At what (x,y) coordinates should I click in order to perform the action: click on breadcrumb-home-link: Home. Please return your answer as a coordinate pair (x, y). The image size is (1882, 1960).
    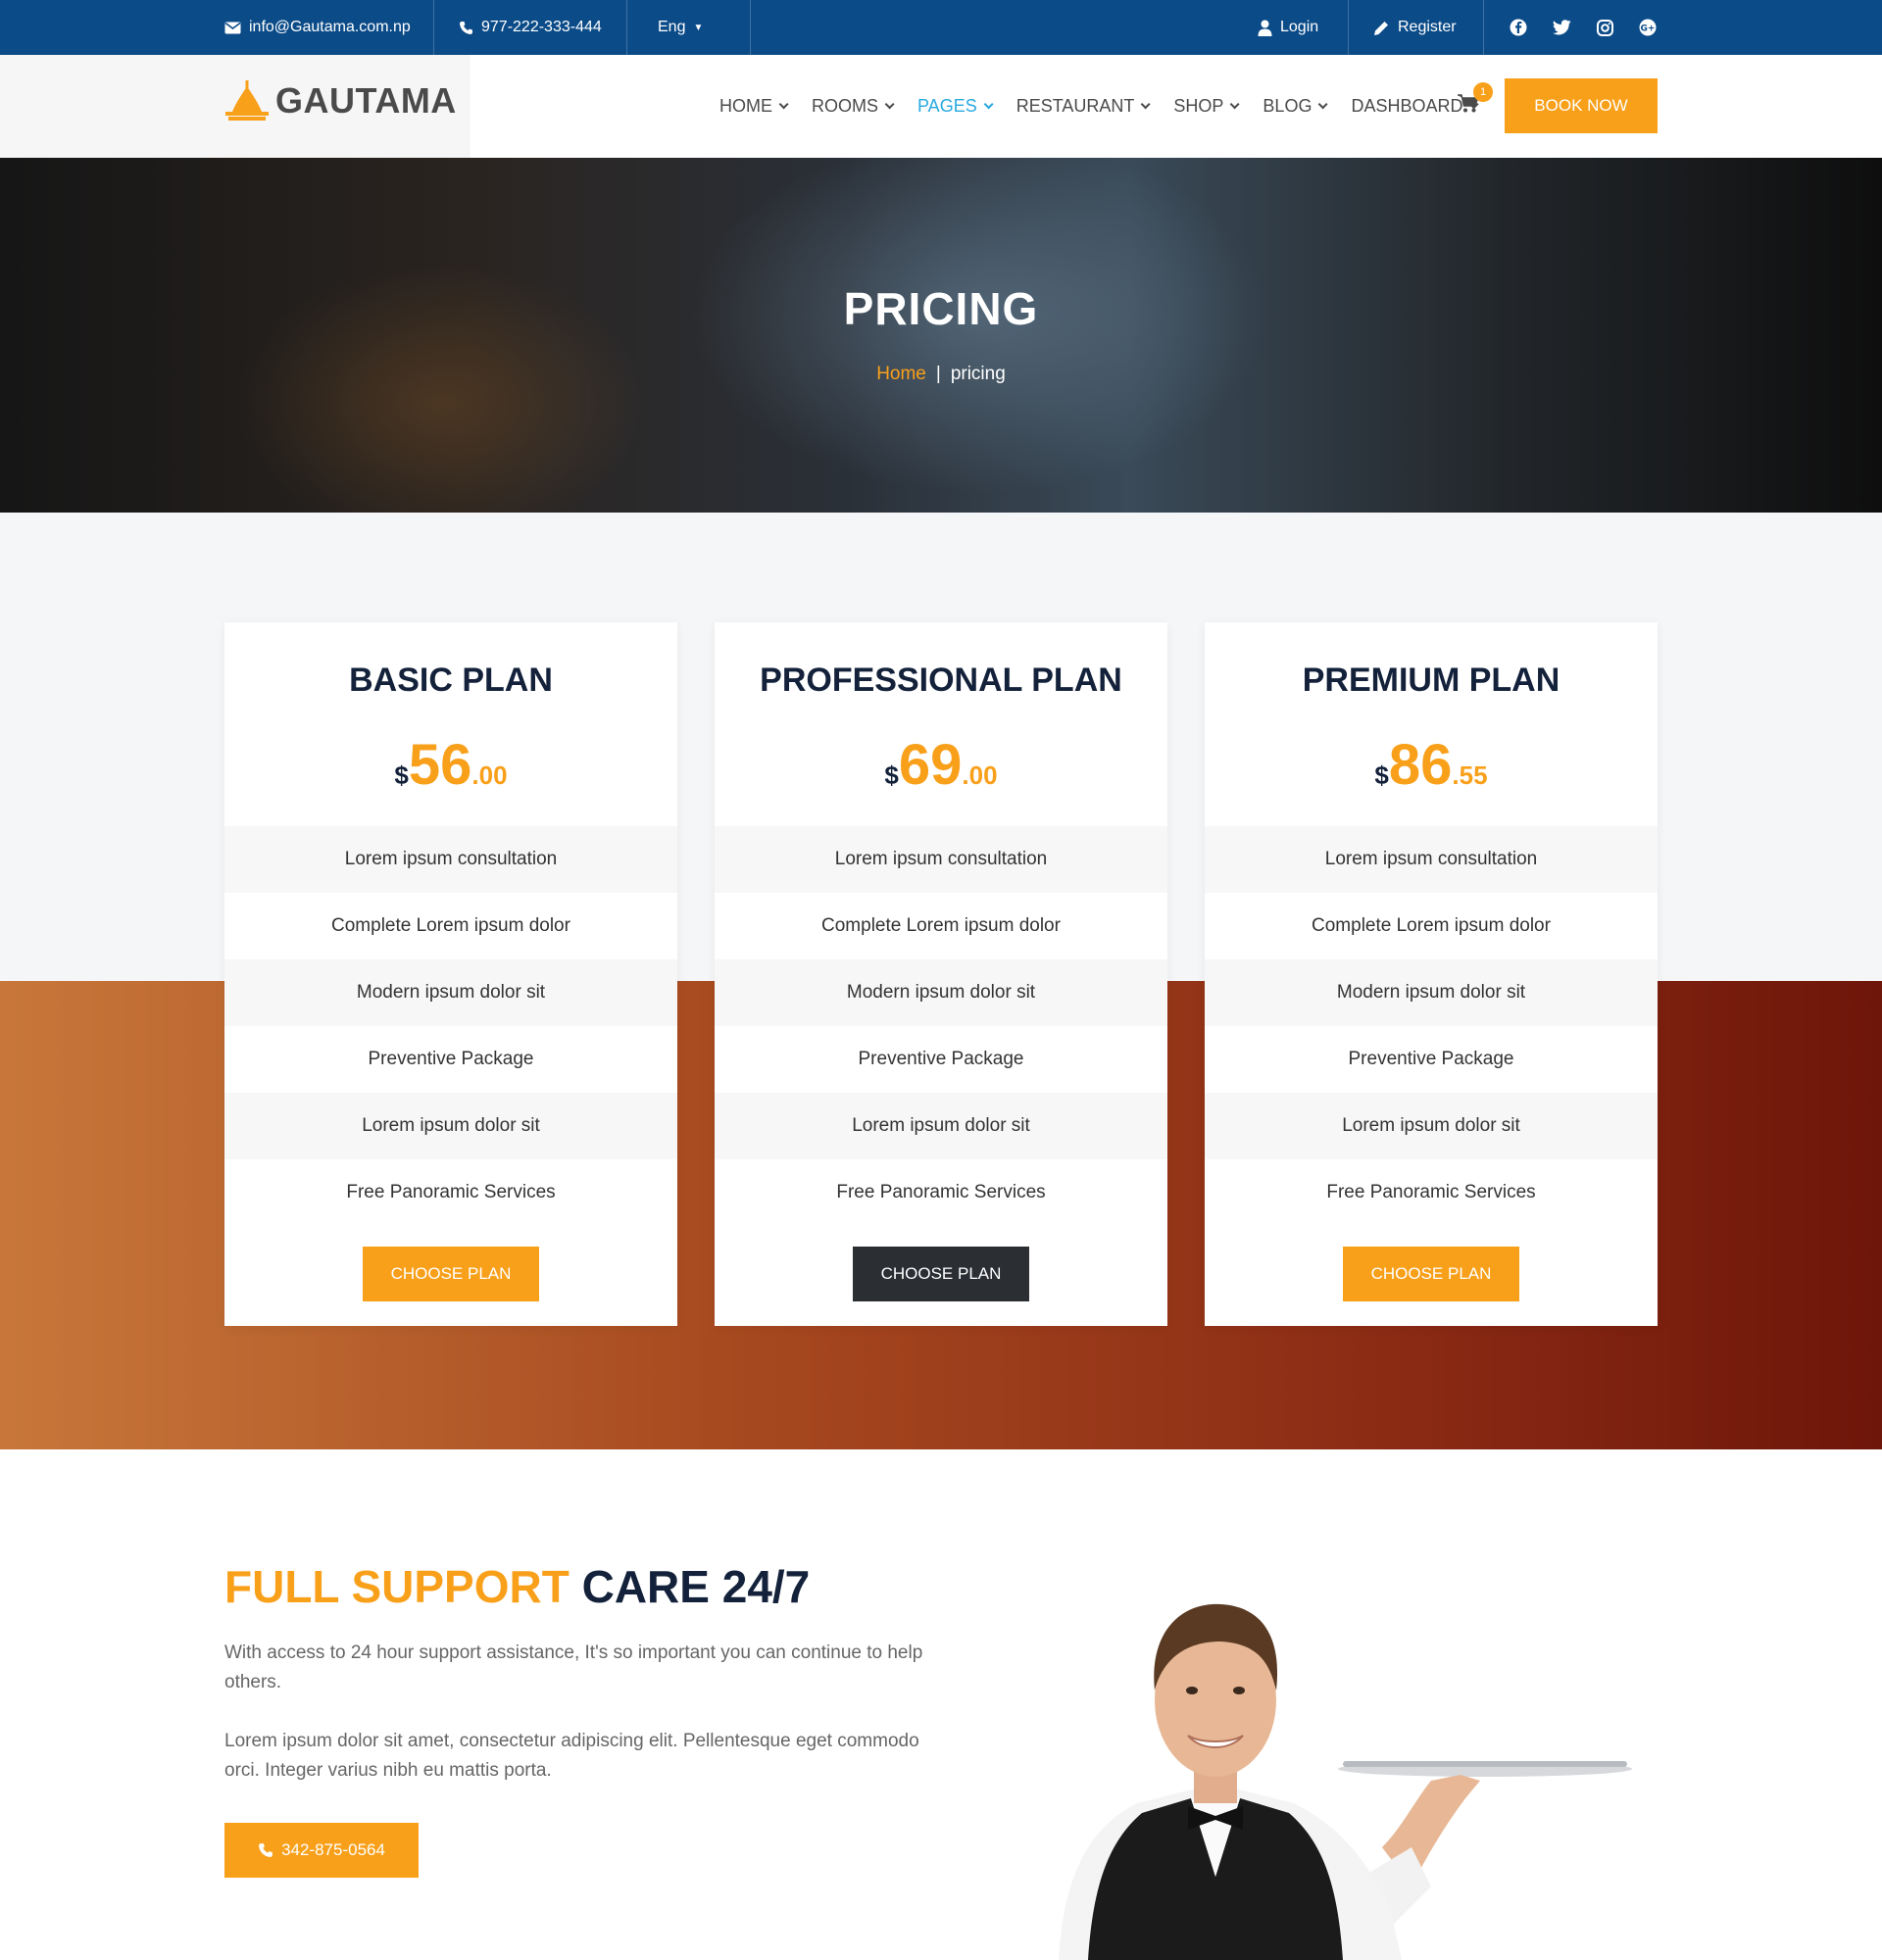
    Looking at the image, I should click on (901, 374).